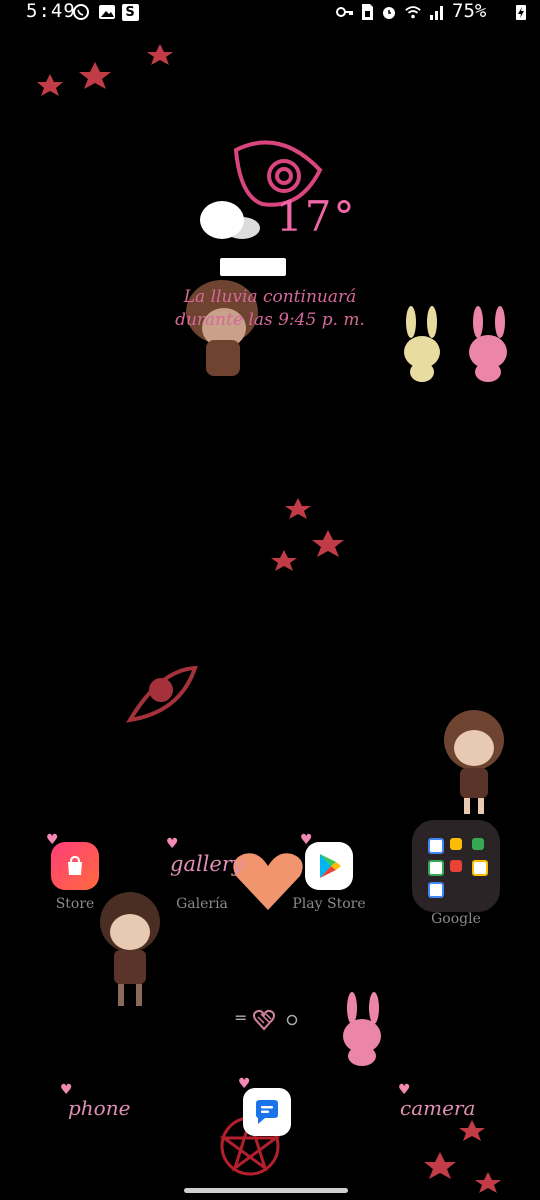  What do you see at coordinates (105, 70) in the screenshot?
I see `star-cluster-top` at bounding box center [105, 70].